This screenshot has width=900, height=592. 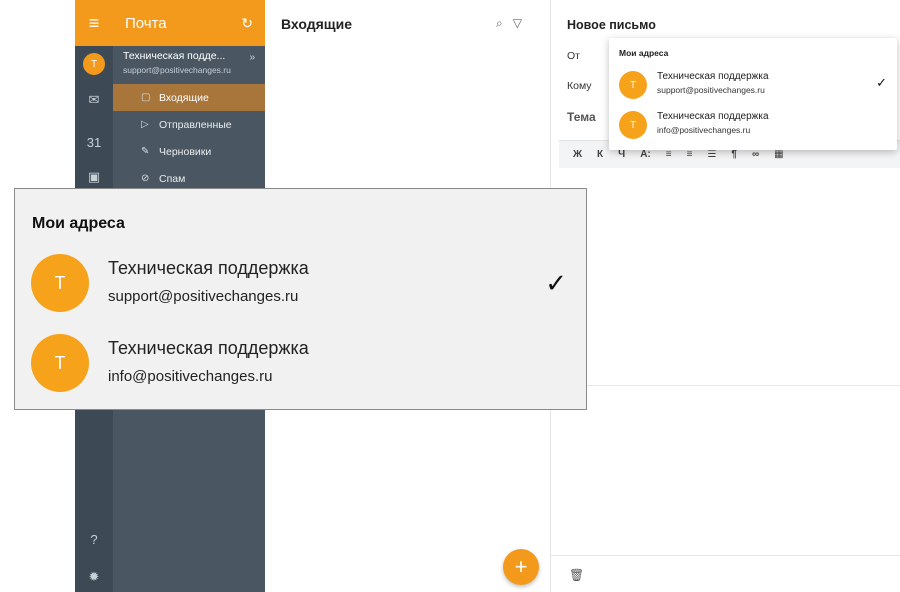 I want to click on align-center-icon: ≡, so click(x=690, y=154).